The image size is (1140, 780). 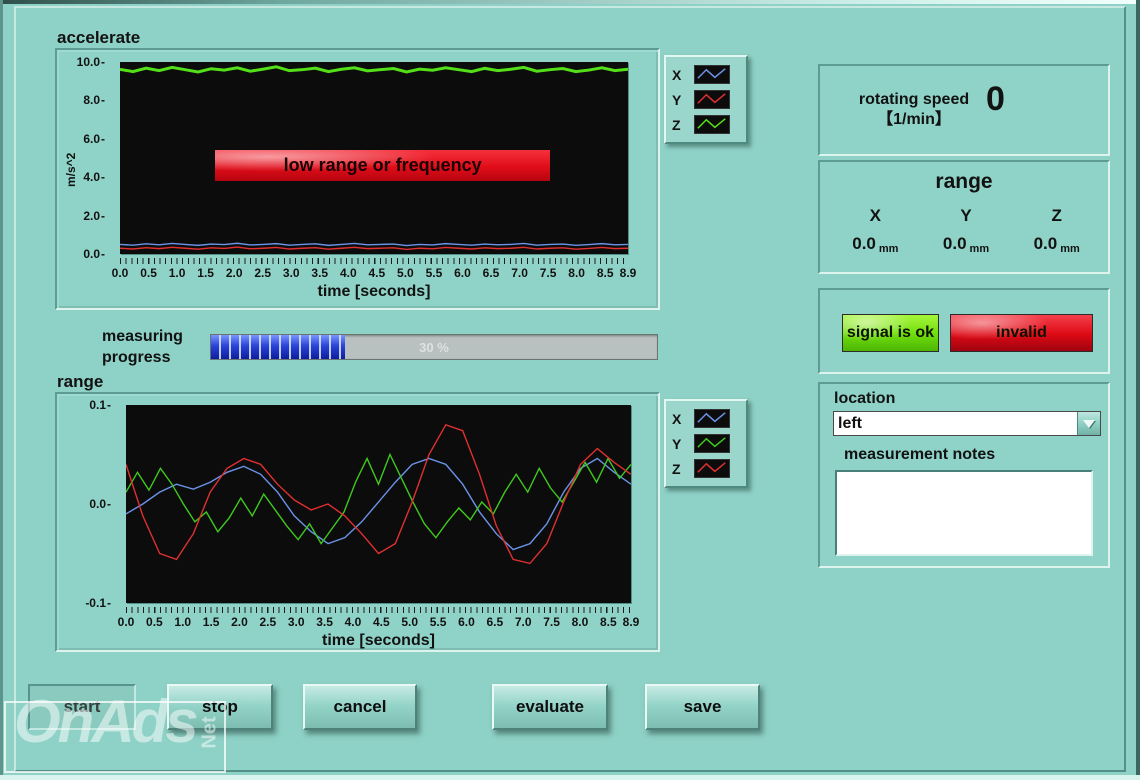 I want to click on start-button: start, so click(x=82, y=707).